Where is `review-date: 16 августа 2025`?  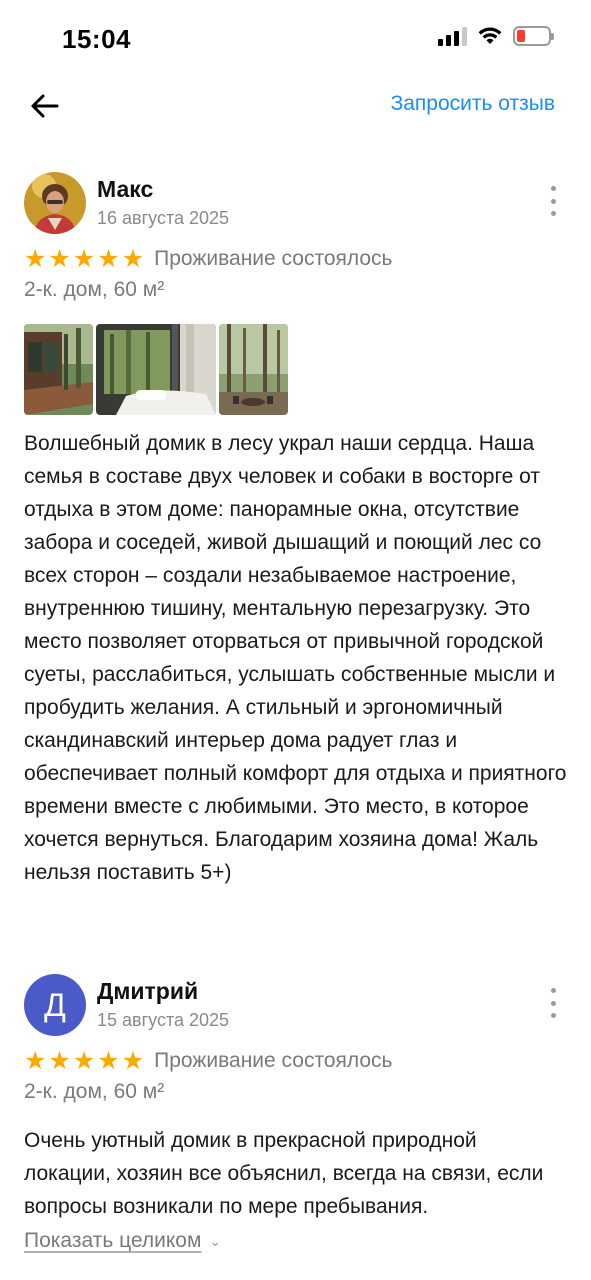 review-date: 16 августа 2025 is located at coordinates (163, 218).